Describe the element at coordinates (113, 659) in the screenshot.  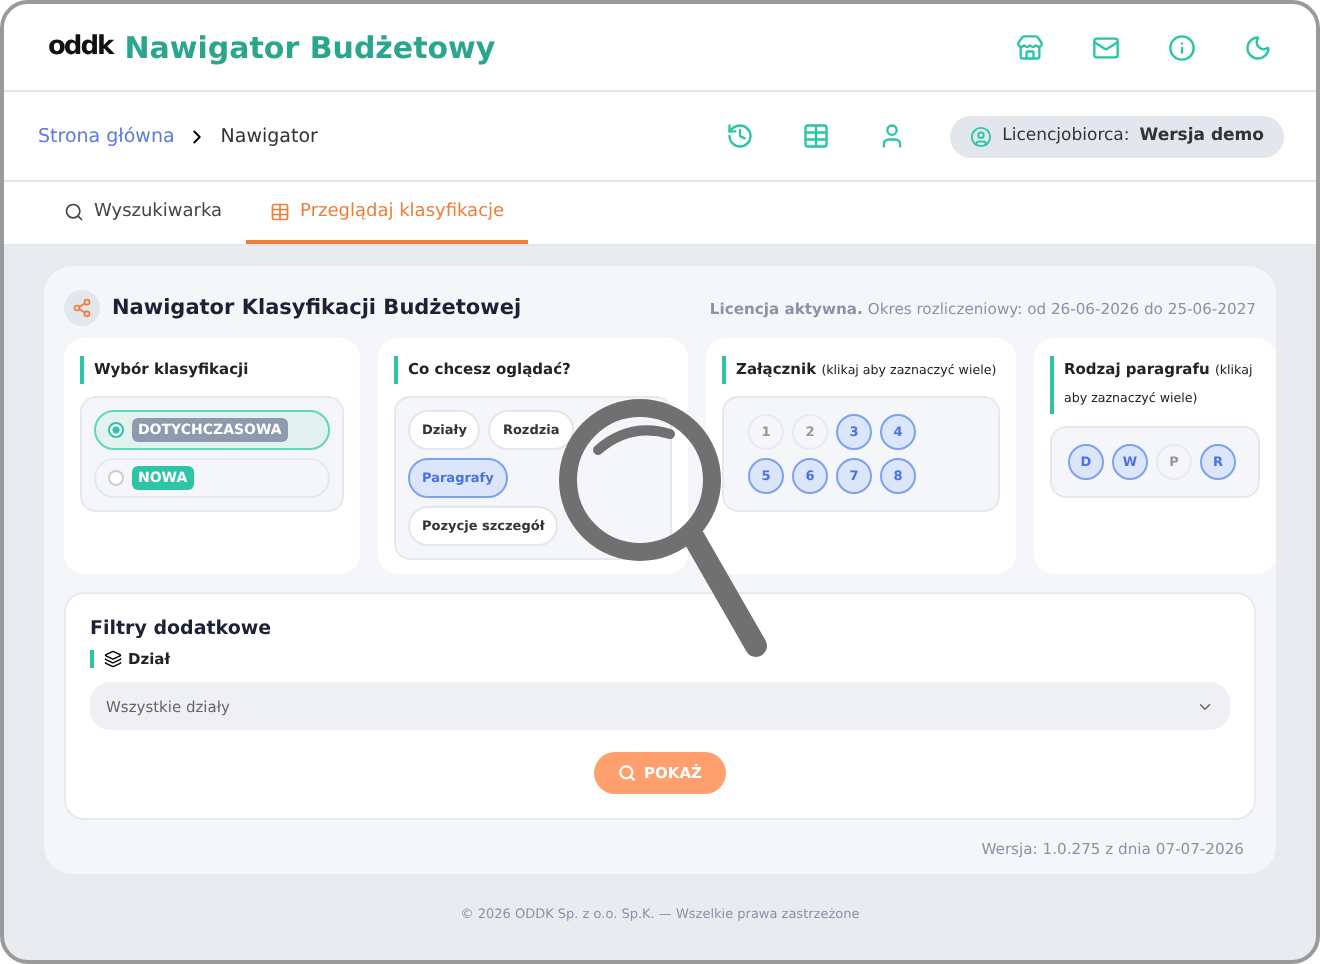
I see `layers-icon` at that location.